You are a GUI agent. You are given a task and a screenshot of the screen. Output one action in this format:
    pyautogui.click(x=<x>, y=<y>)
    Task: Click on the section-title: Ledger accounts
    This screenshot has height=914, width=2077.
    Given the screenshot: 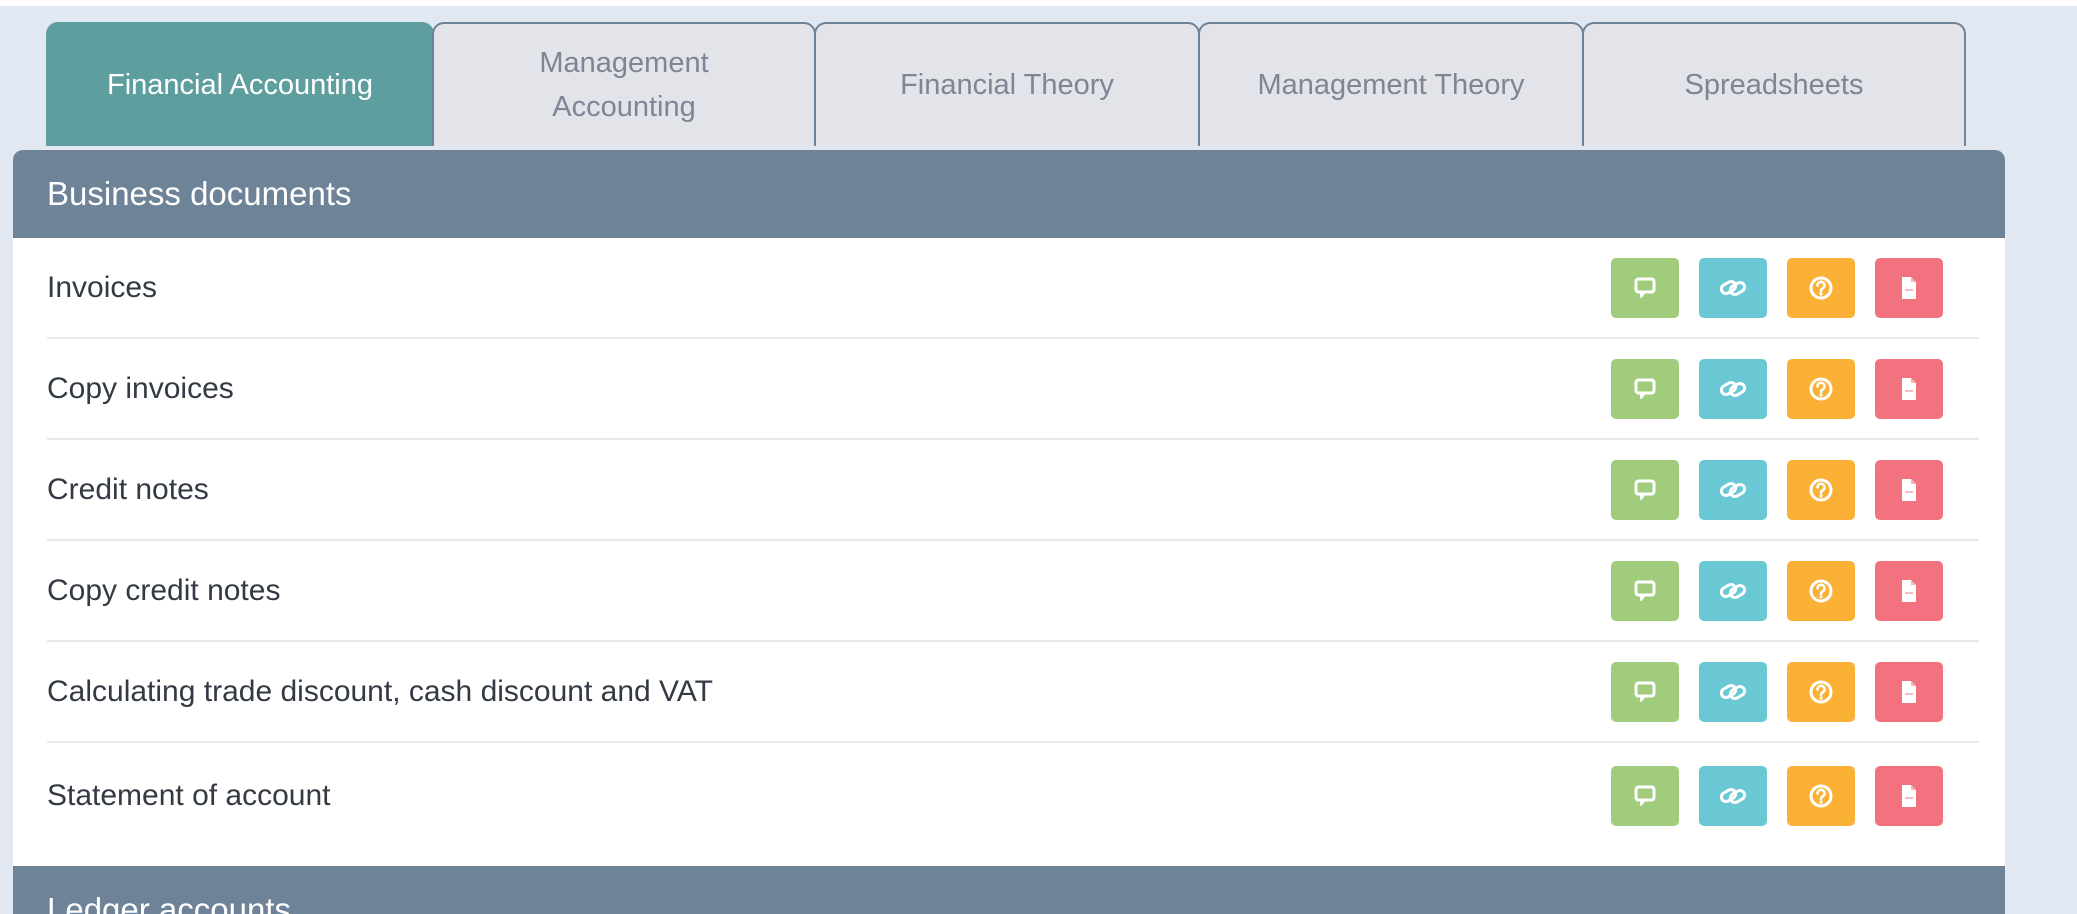 What is the action you would take?
    pyautogui.click(x=169, y=902)
    